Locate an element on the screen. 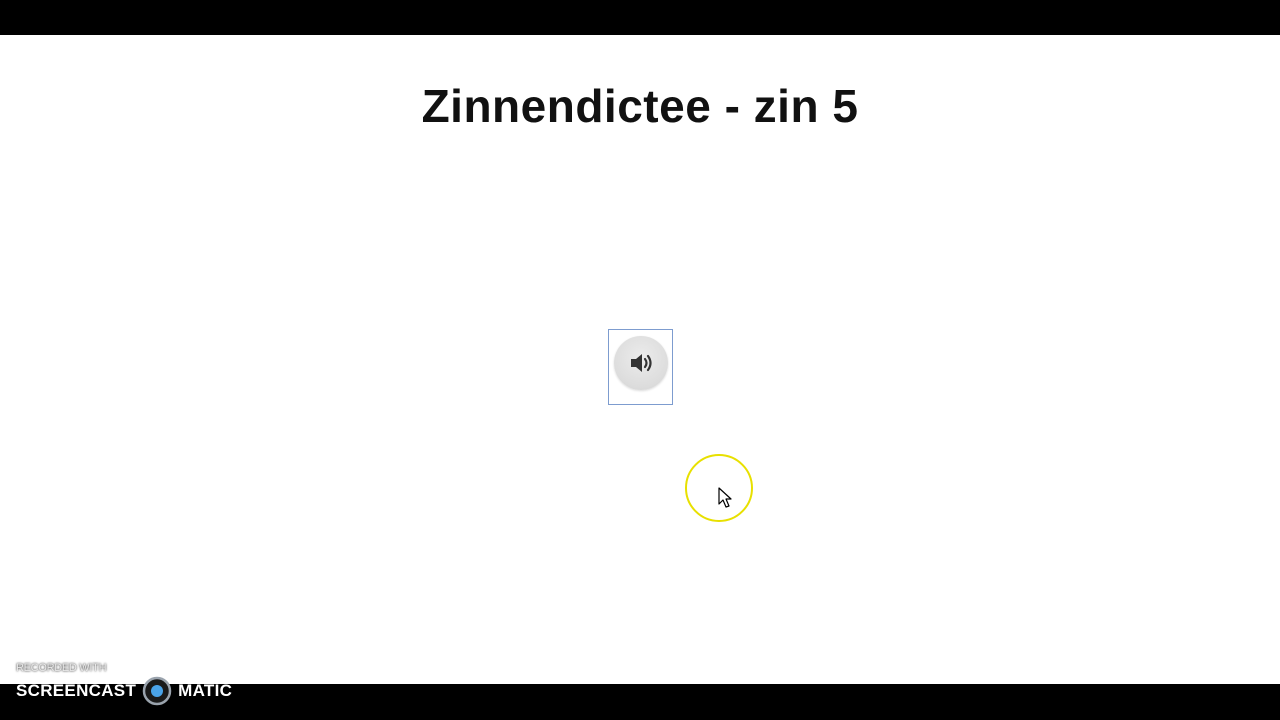  audio-button-circle is located at coordinates (641, 363).